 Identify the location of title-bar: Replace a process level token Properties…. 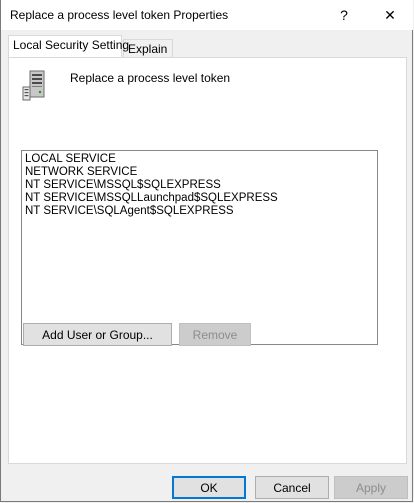
(207, 15).